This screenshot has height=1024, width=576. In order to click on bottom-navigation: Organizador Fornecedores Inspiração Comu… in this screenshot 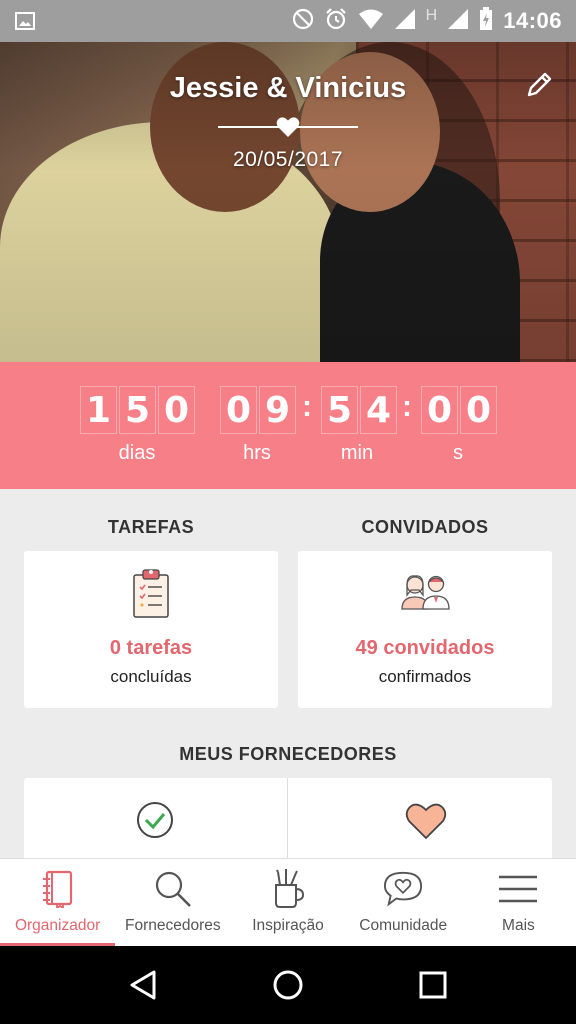, I will do `click(288, 902)`.